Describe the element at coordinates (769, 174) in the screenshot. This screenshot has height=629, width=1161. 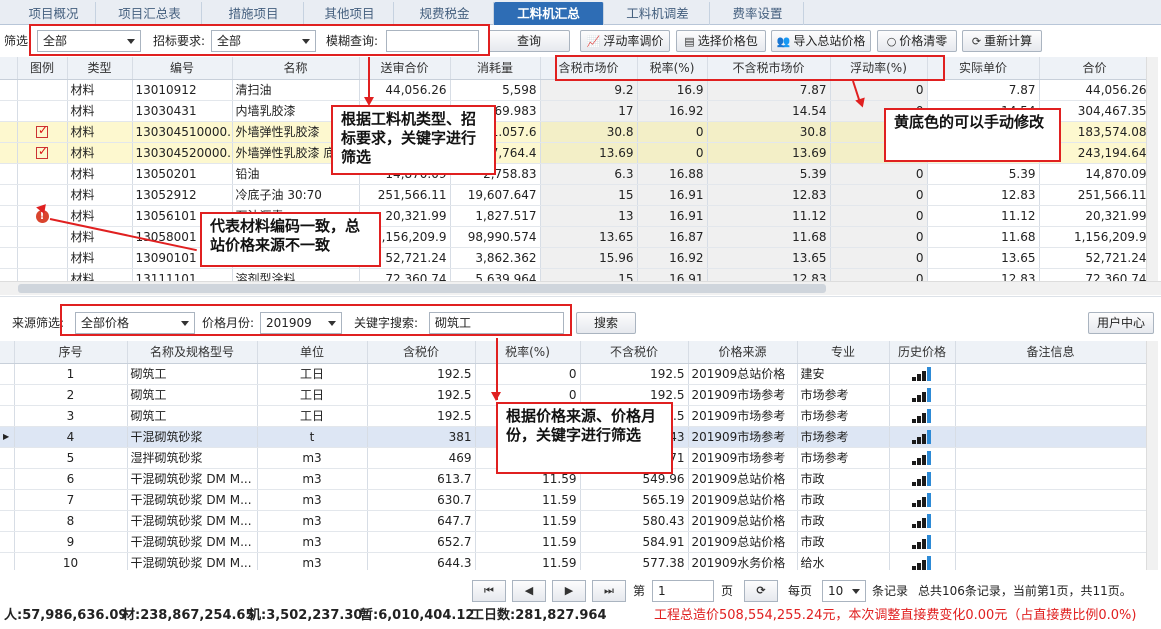
I see `cell-notax-price: 5.39` at that location.